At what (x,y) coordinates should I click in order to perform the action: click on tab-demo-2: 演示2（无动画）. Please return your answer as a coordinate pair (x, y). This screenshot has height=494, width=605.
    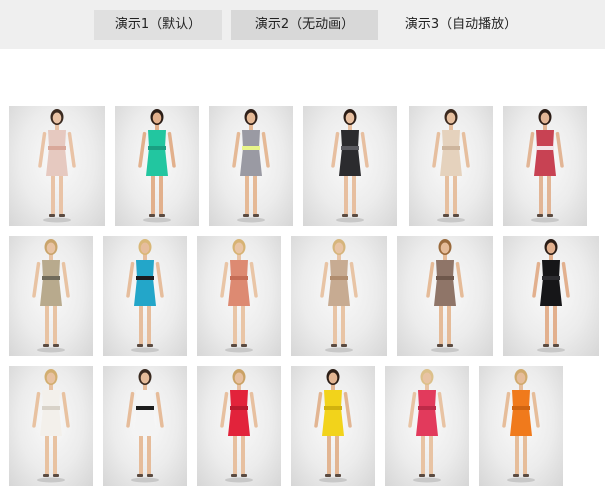
    Looking at the image, I should click on (304, 25).